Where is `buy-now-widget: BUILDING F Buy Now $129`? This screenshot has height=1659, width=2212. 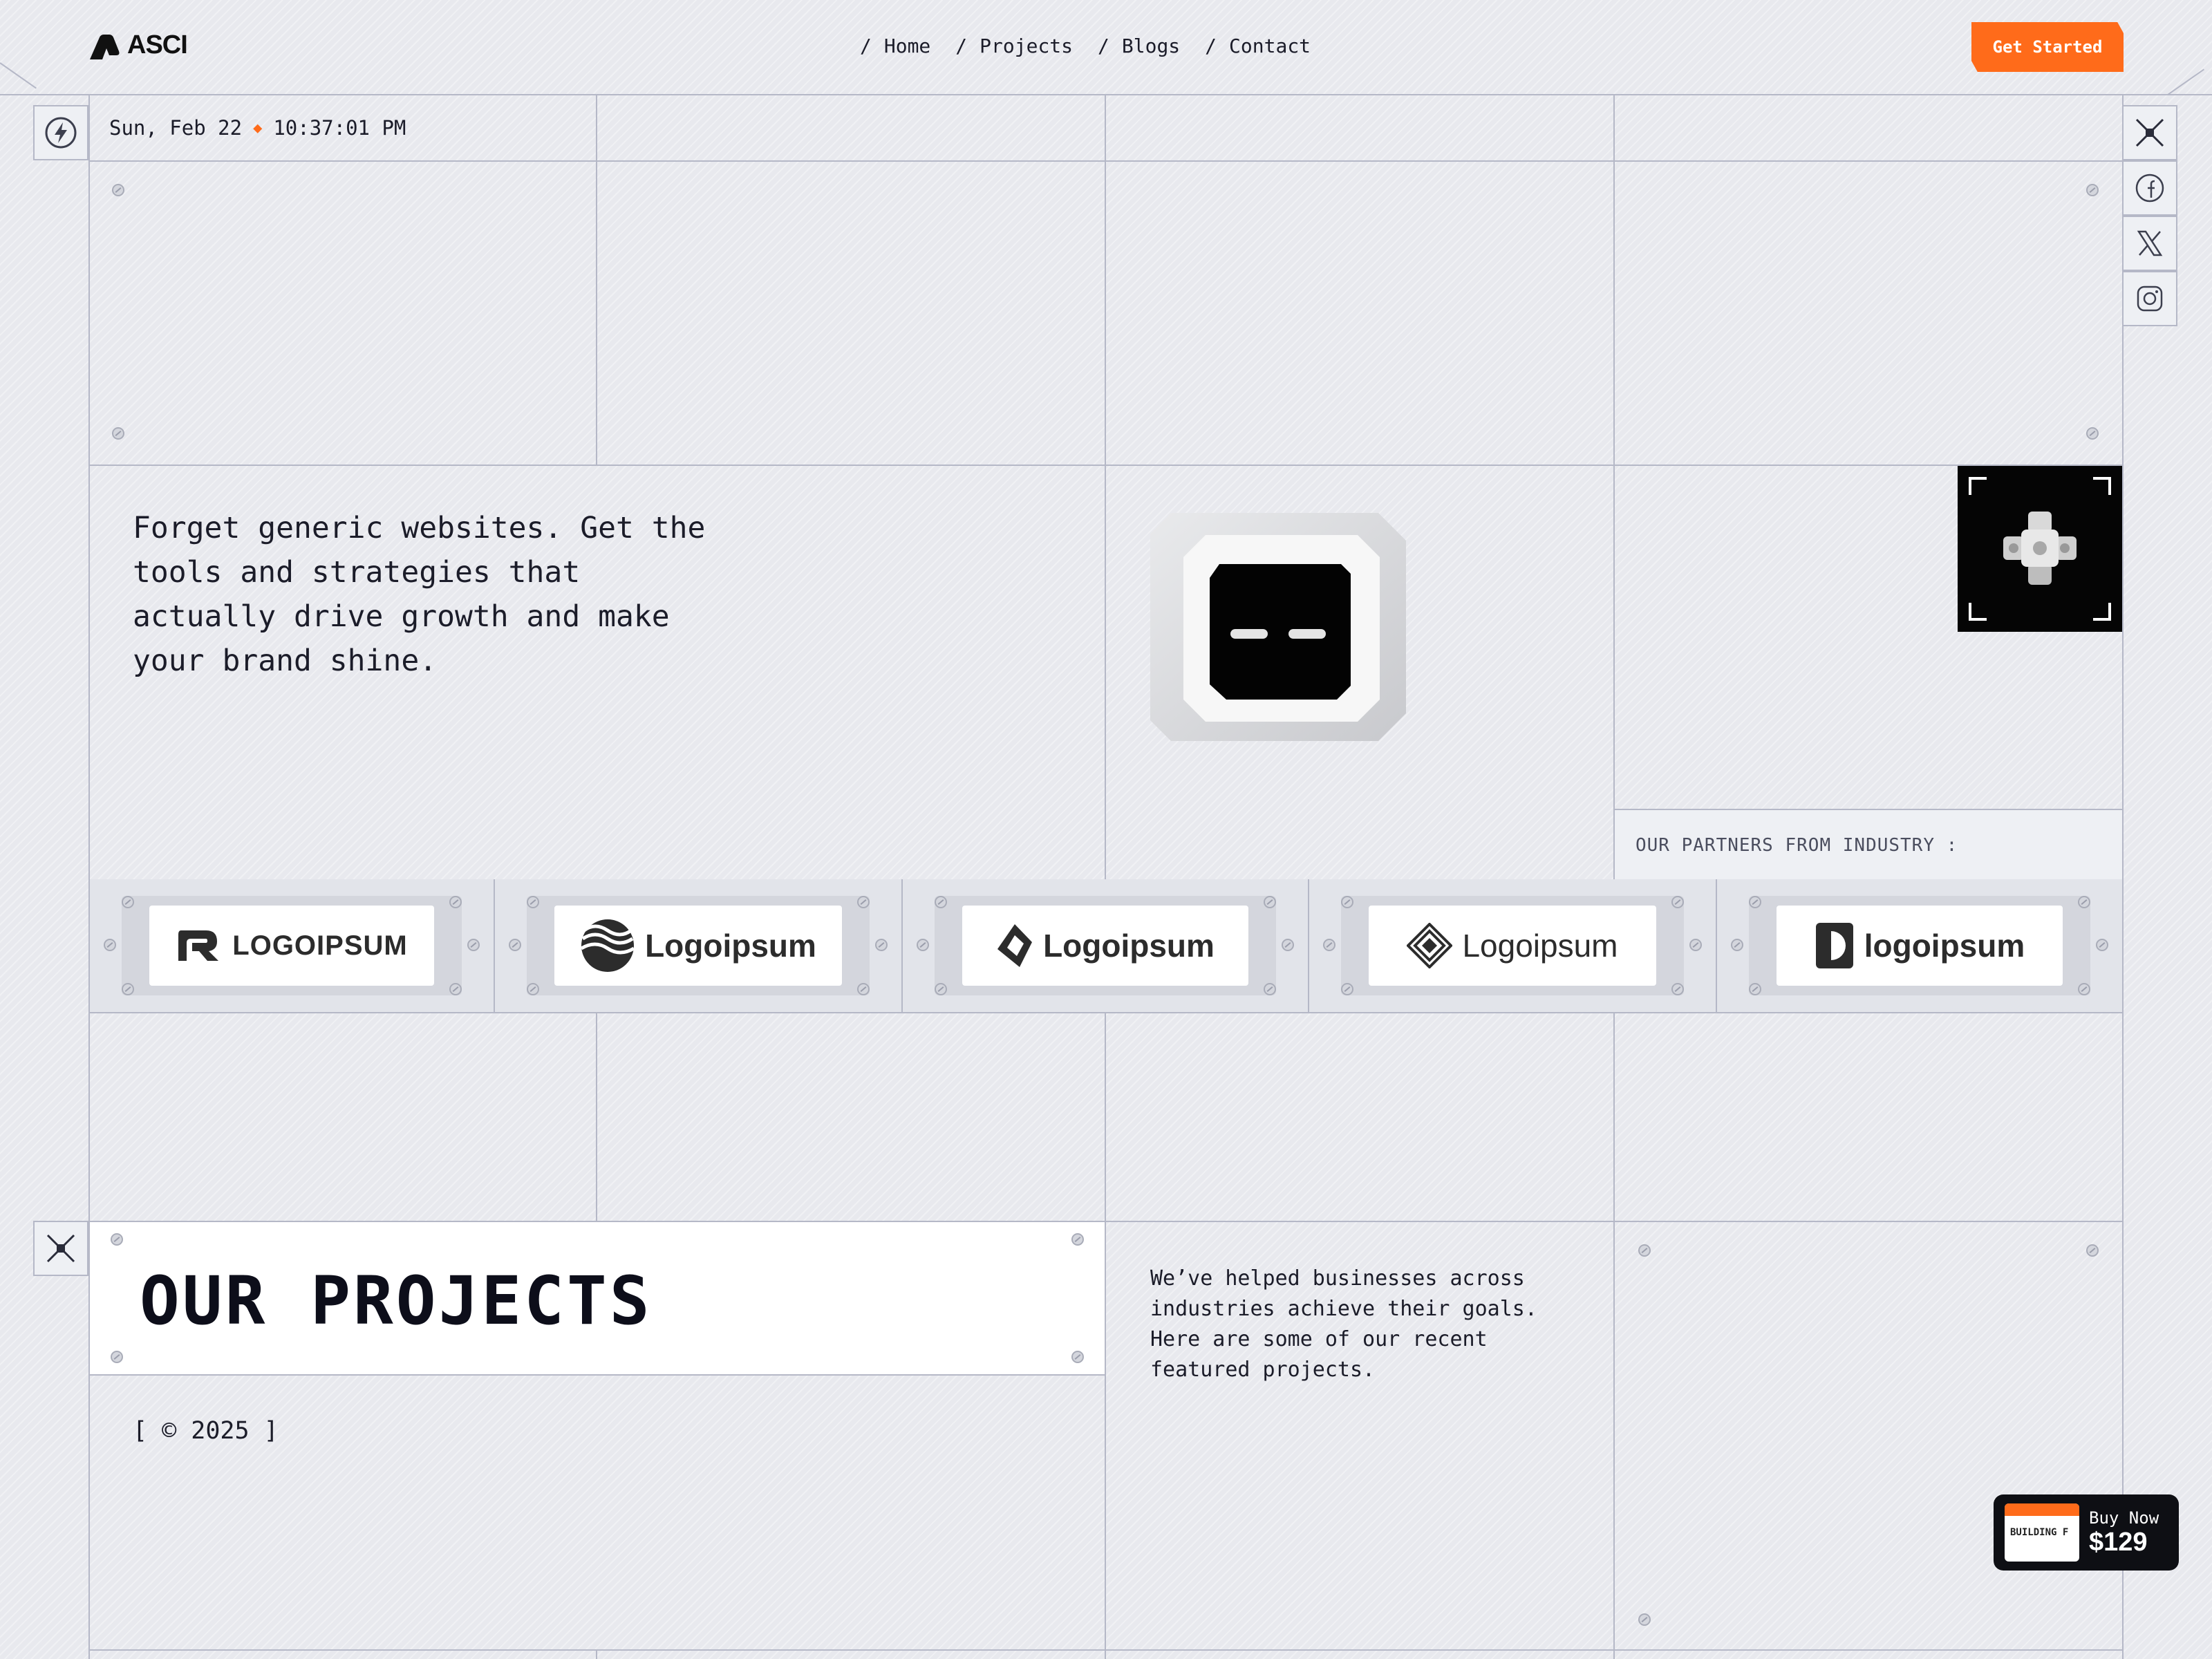 buy-now-widget: BUILDING F Buy Now $129 is located at coordinates (2086, 1532).